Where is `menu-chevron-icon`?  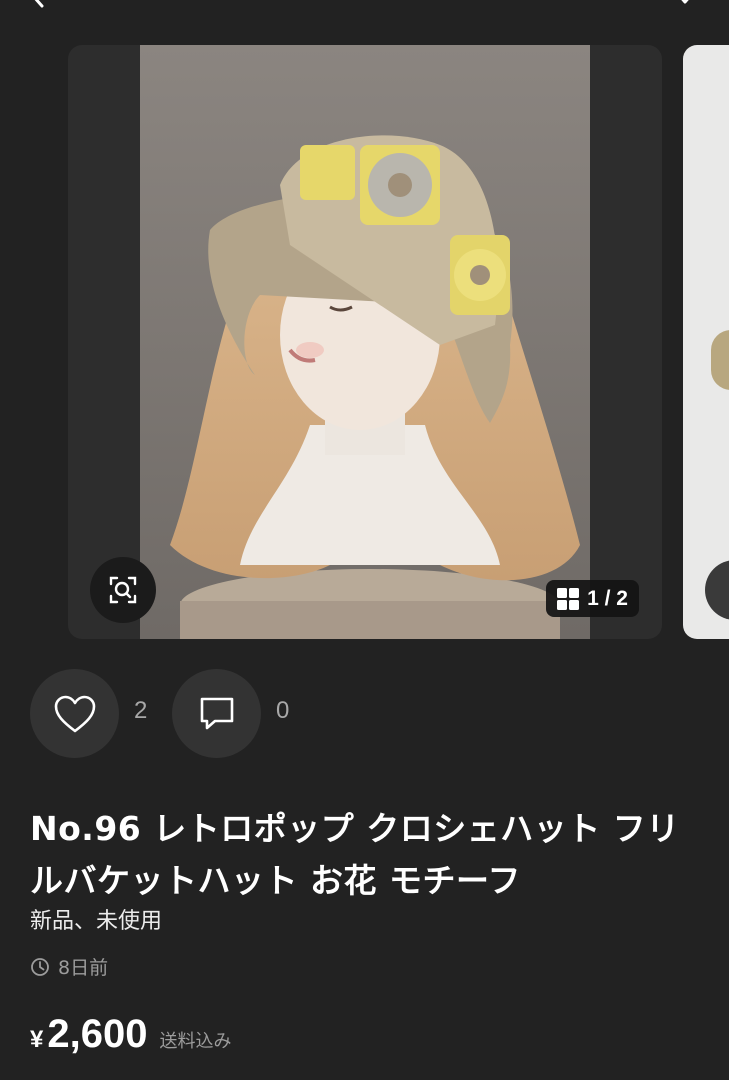
menu-chevron-icon is located at coordinates (685, 4).